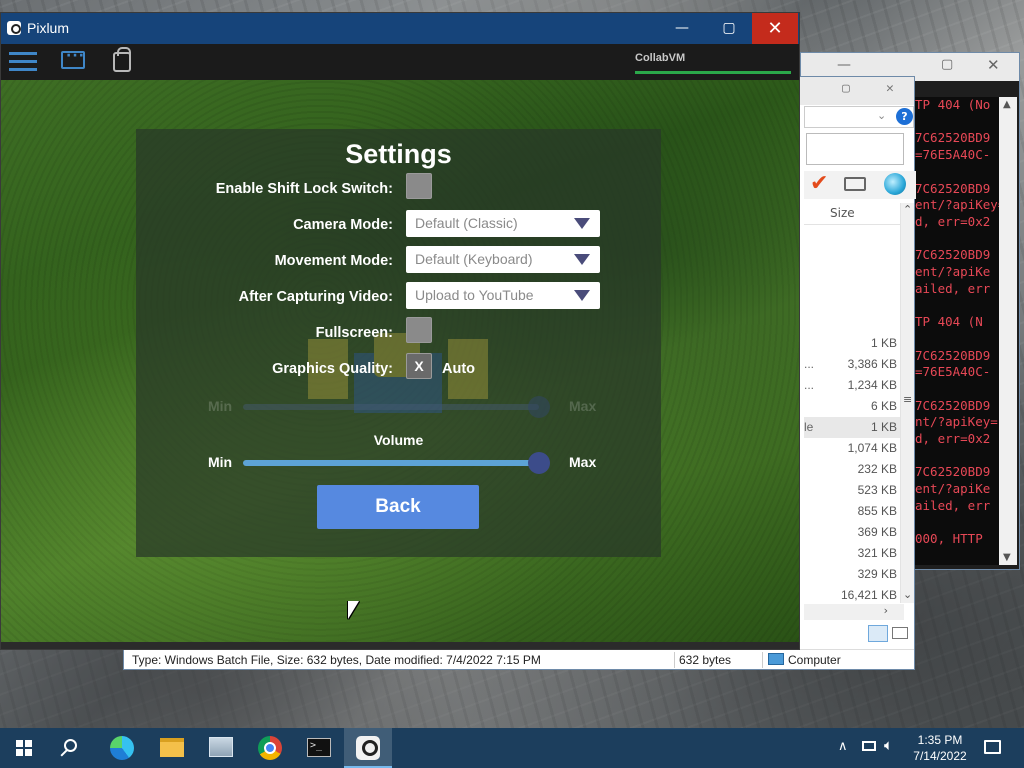  Describe the element at coordinates (881, 115) in the screenshot. I see `chevron-down-icon: ⌄` at that location.